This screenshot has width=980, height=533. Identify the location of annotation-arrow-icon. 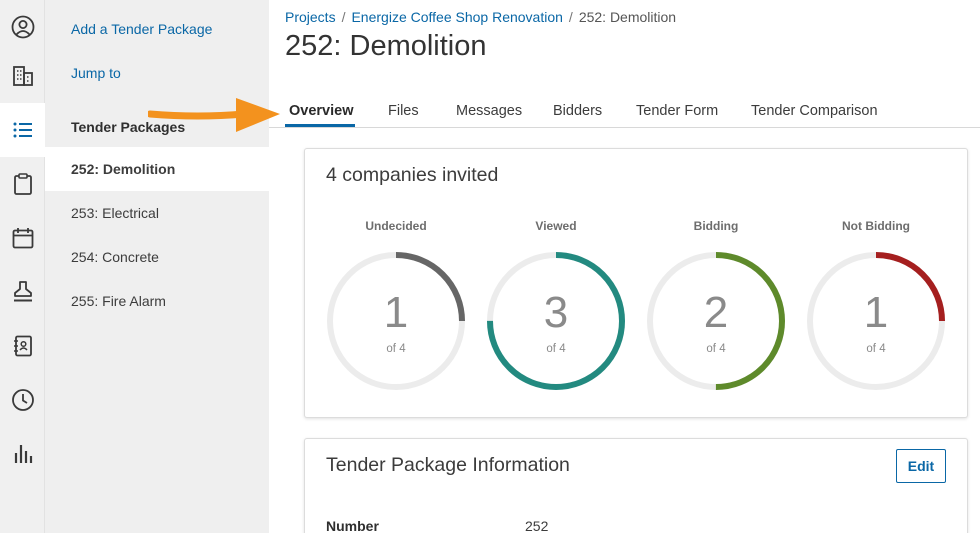
(214, 115).